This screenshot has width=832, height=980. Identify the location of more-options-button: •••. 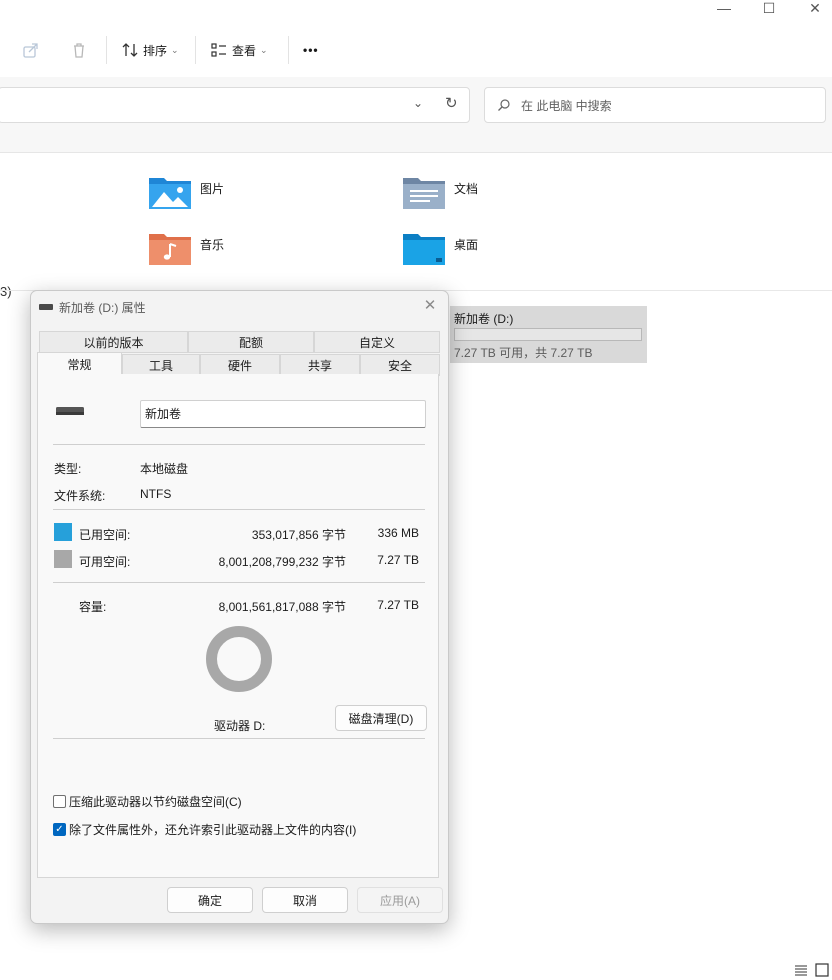
(311, 50).